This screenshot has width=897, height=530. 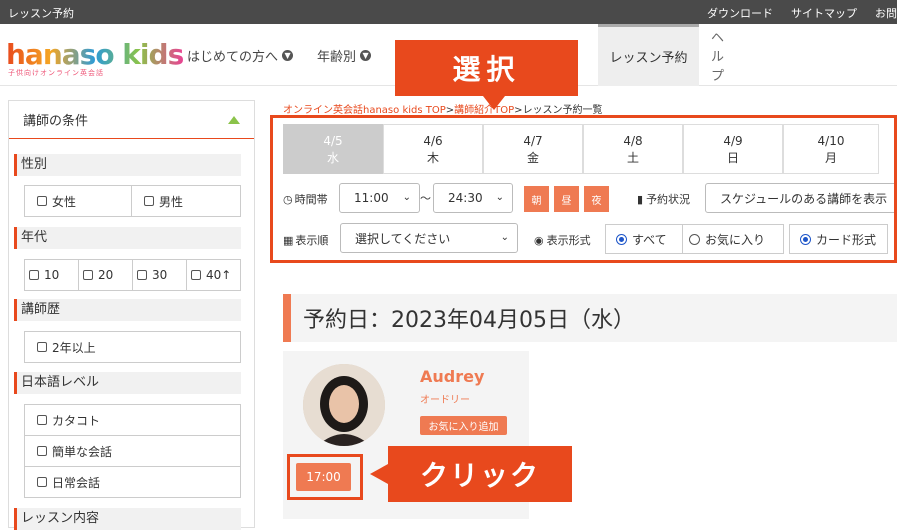 What do you see at coordinates (448, 12) in the screenshot?
I see `top-bar: レッスン予約 ダウンロード サイトマップ お問` at bounding box center [448, 12].